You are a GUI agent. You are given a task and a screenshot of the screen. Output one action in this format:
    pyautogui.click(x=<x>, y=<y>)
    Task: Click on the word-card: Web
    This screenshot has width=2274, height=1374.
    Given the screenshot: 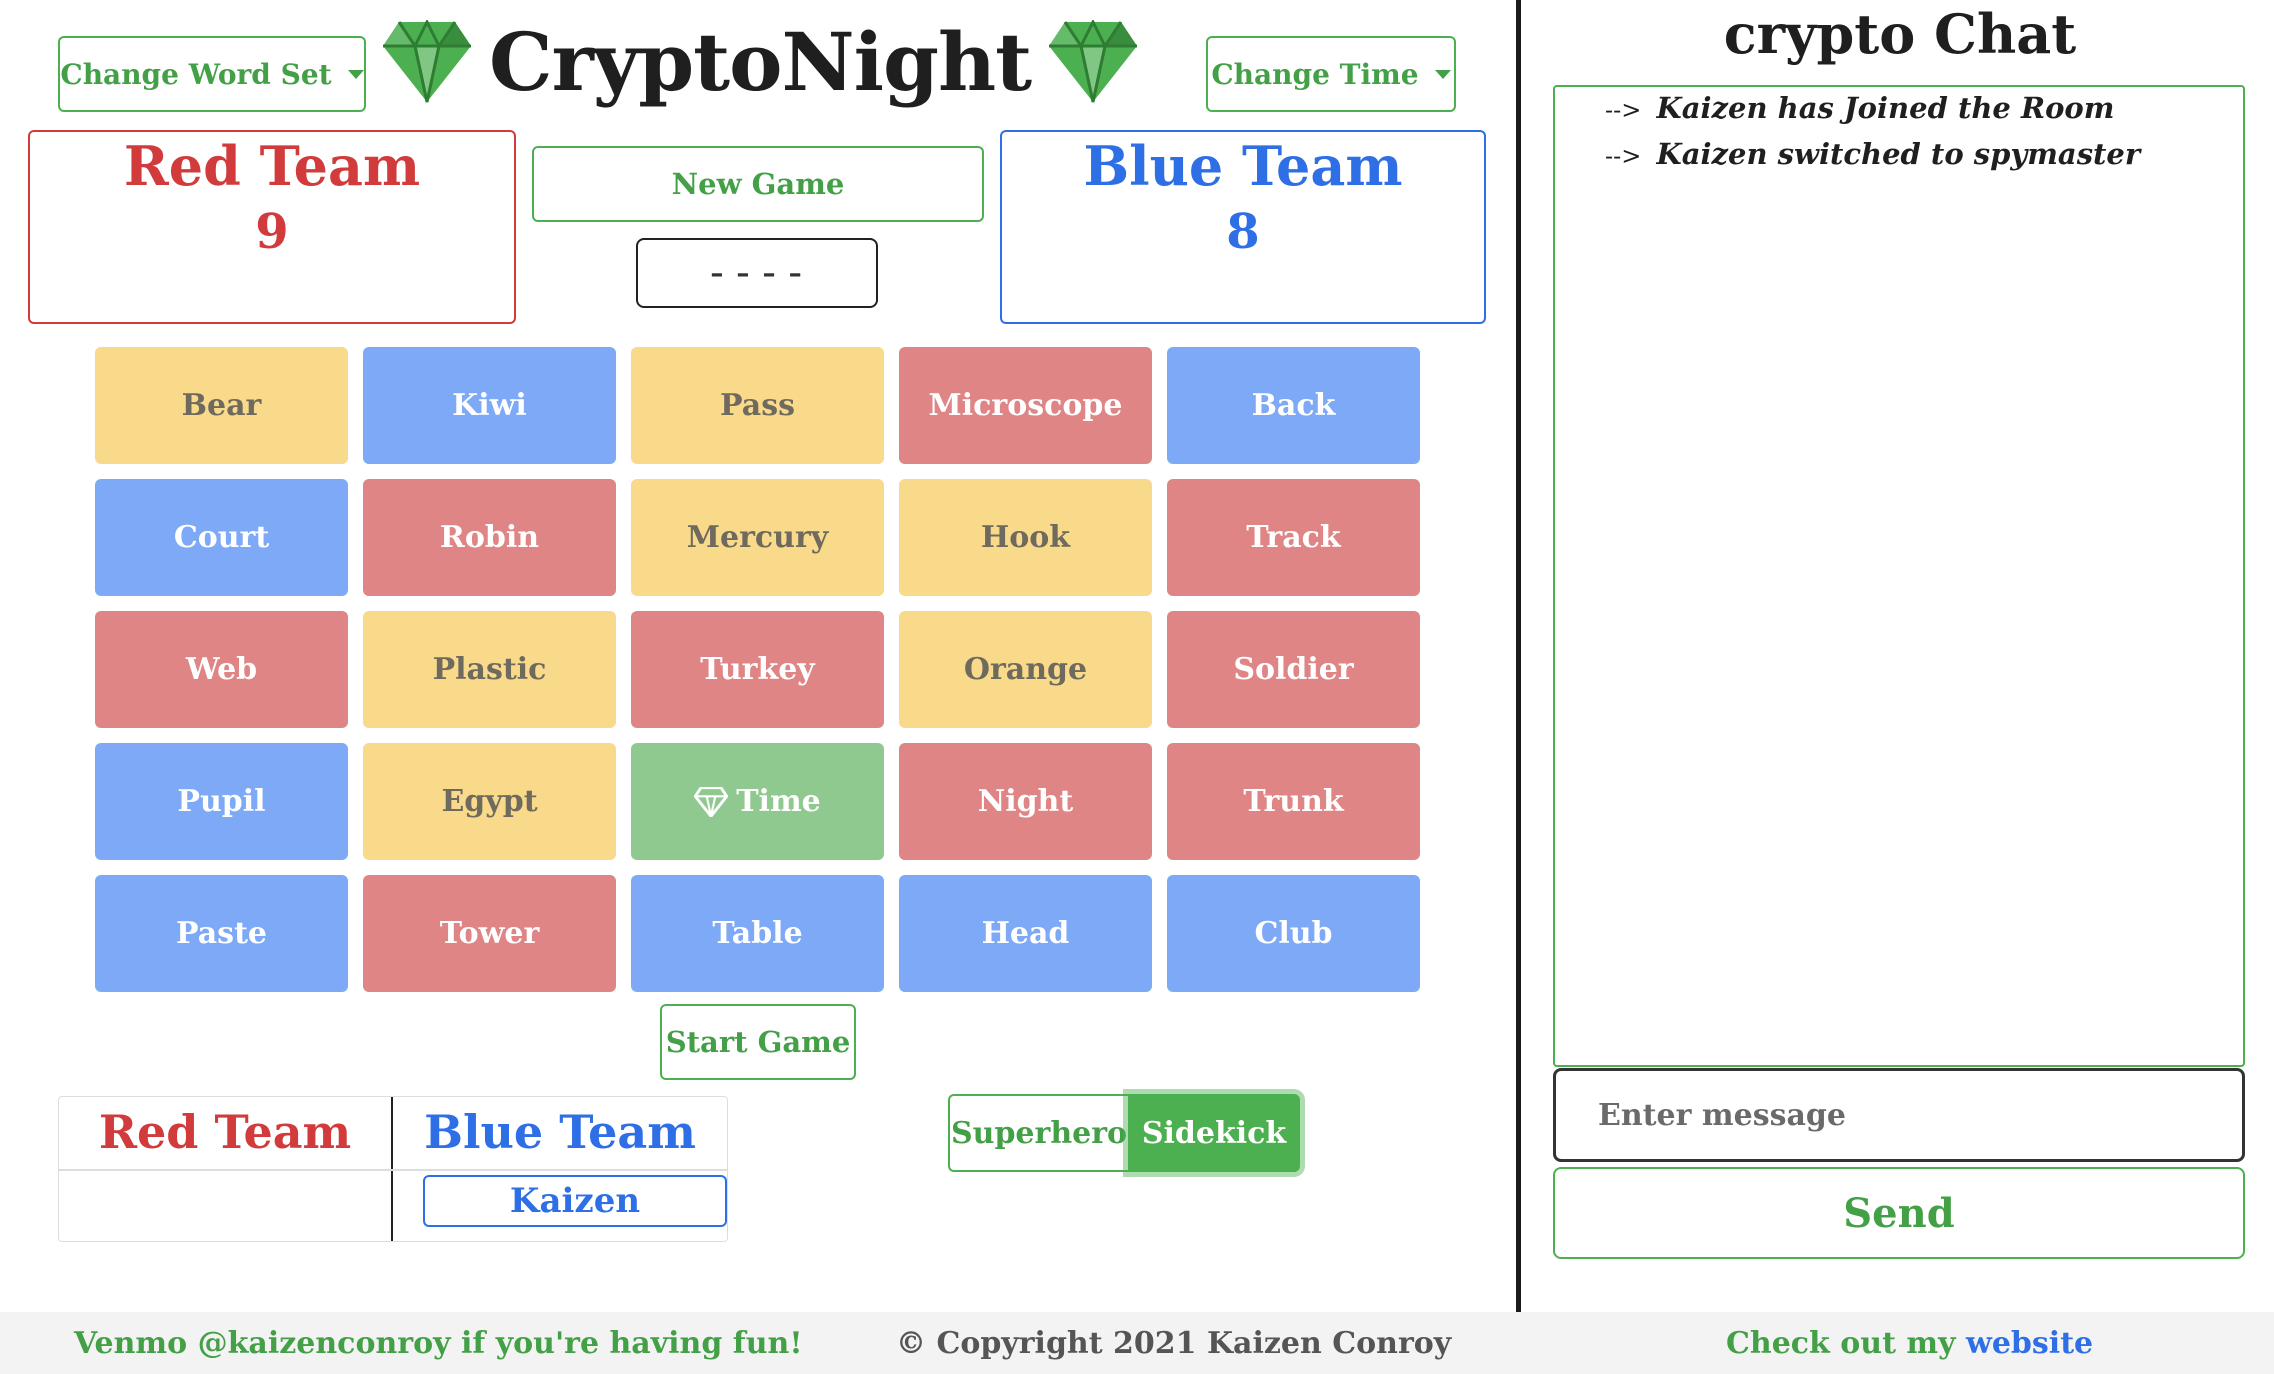 What is the action you would take?
    pyautogui.click(x=221, y=669)
    